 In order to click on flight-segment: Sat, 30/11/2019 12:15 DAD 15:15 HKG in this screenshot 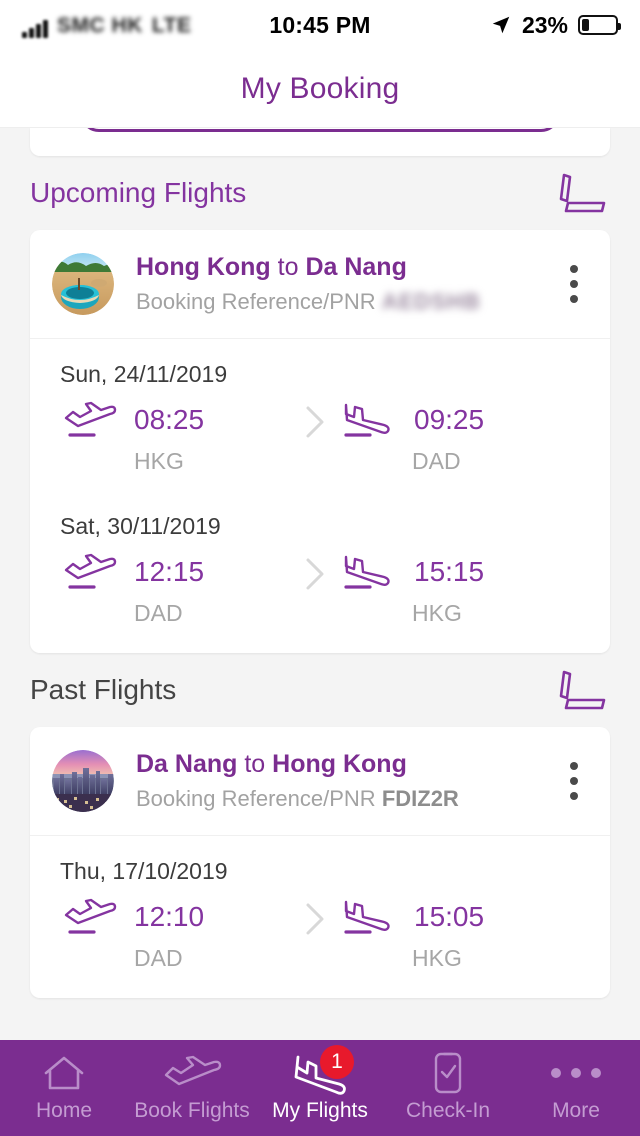, I will do `click(320, 570)`.